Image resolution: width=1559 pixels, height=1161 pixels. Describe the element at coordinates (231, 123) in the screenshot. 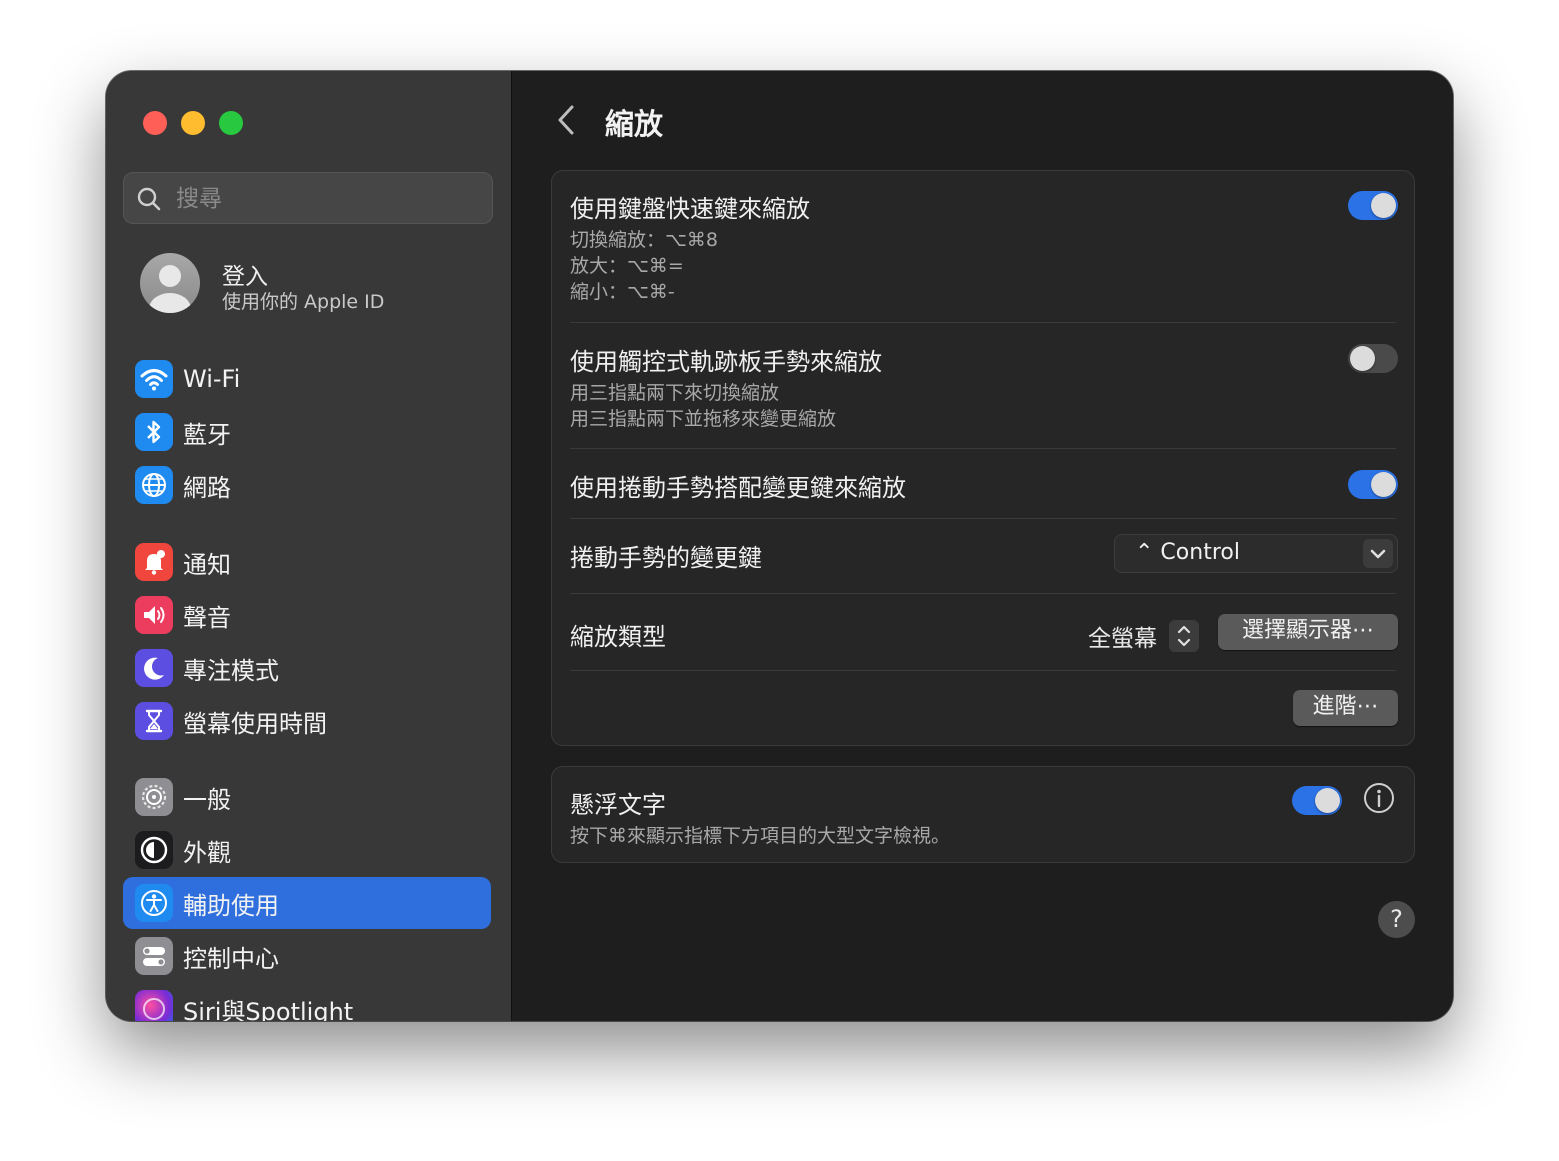

I see `zoom-window-button` at that location.